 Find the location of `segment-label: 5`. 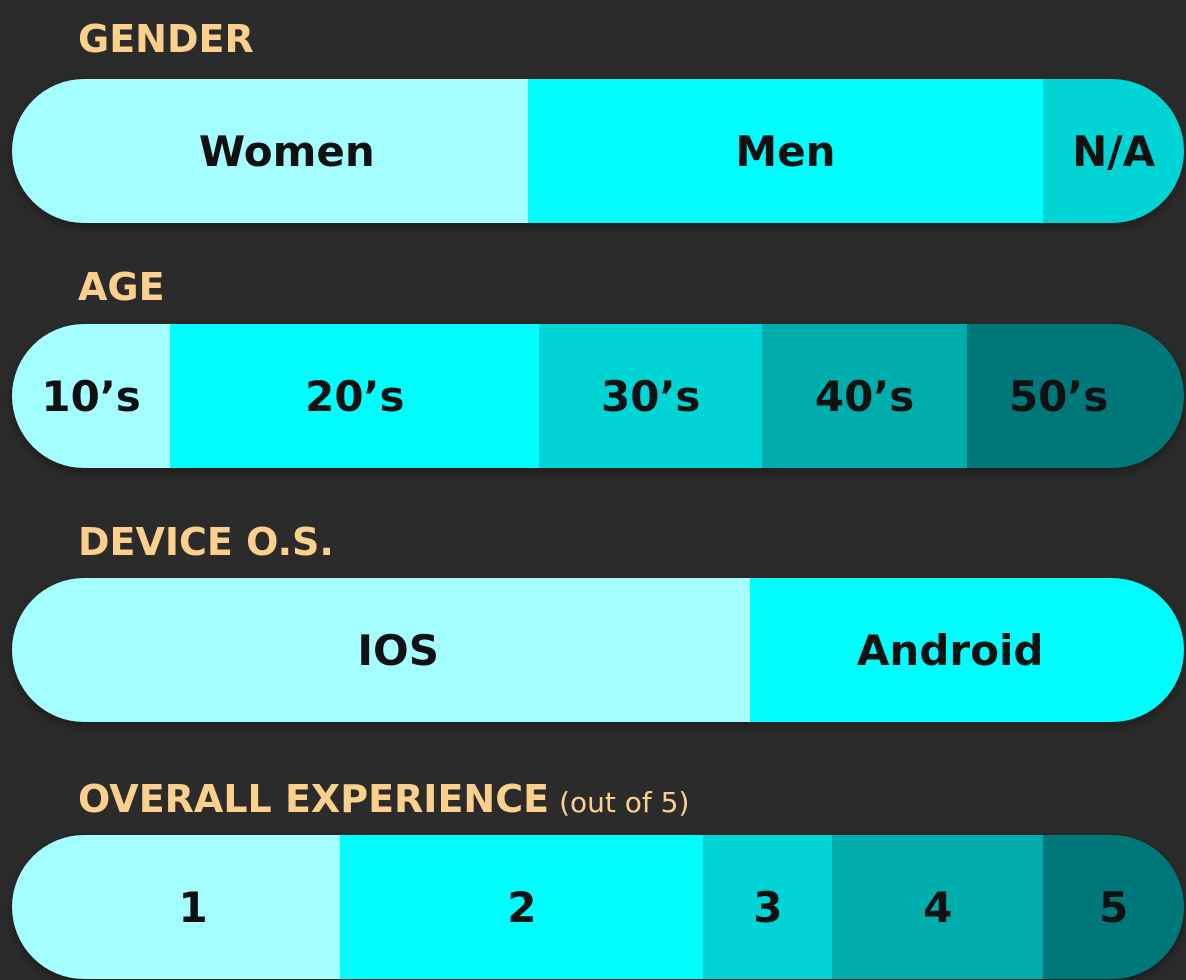

segment-label: 5 is located at coordinates (1114, 907).